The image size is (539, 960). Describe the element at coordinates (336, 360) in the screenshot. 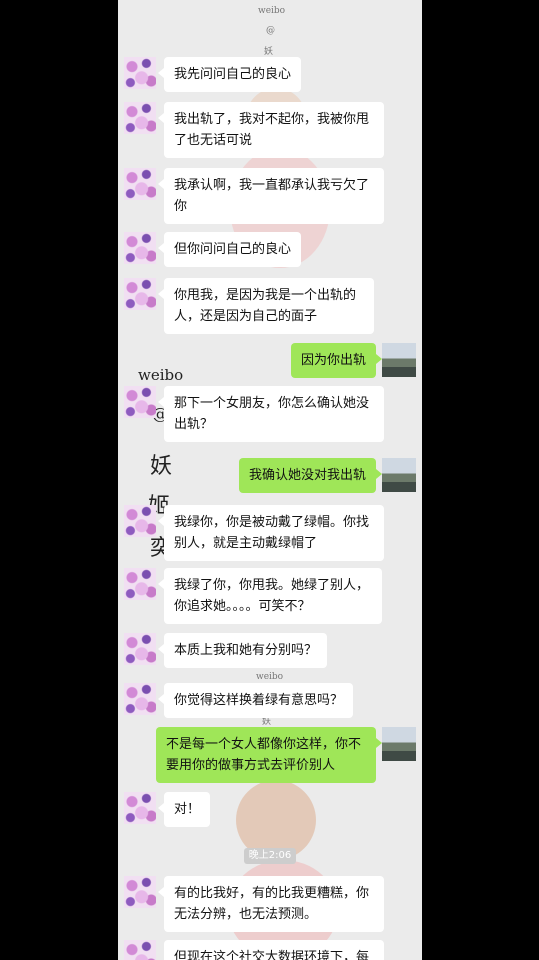

I see `message-bubble-outgoing: 因为你出轨` at that location.